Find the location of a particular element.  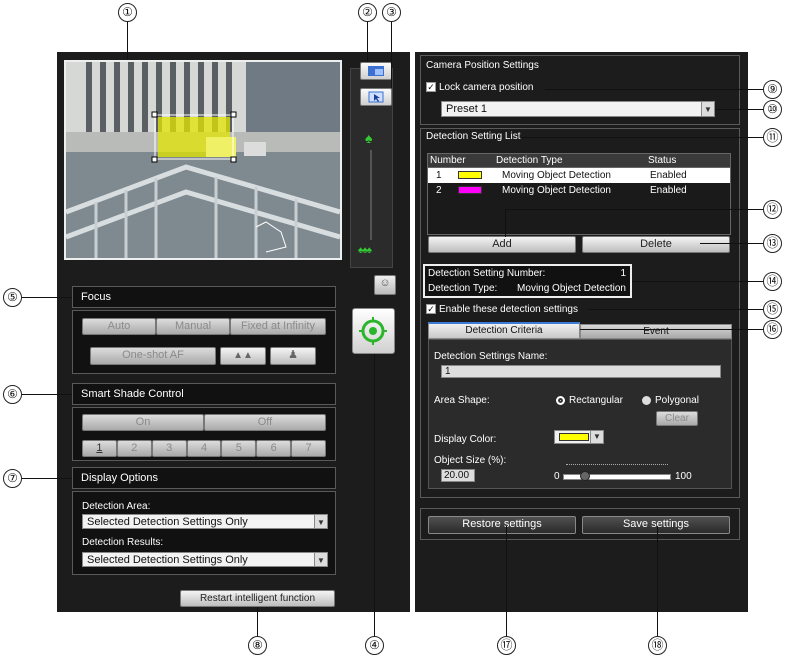

area-shape-label: Area Shape: is located at coordinates (462, 400).